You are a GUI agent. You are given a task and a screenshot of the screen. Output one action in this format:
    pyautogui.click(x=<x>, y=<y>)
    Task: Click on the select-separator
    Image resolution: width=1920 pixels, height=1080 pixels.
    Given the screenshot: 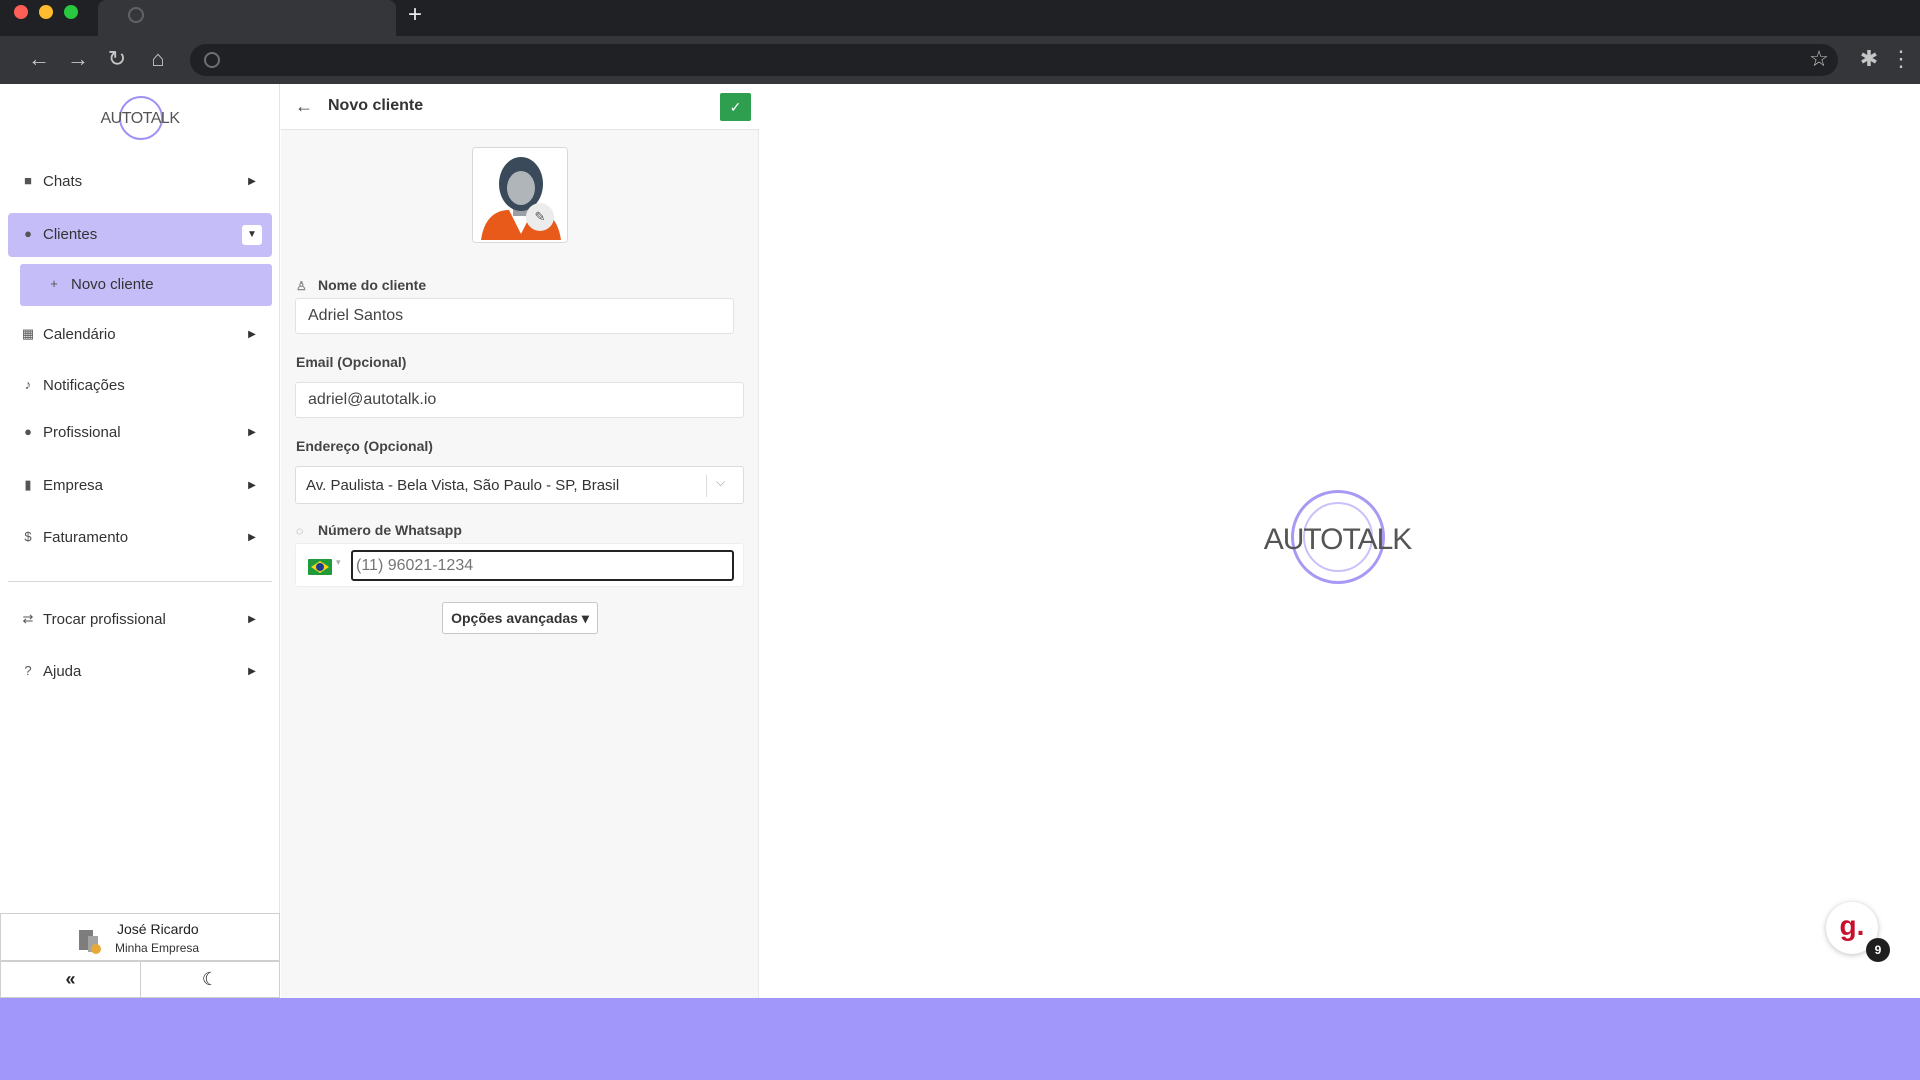 What is the action you would take?
    pyautogui.click(x=706, y=486)
    